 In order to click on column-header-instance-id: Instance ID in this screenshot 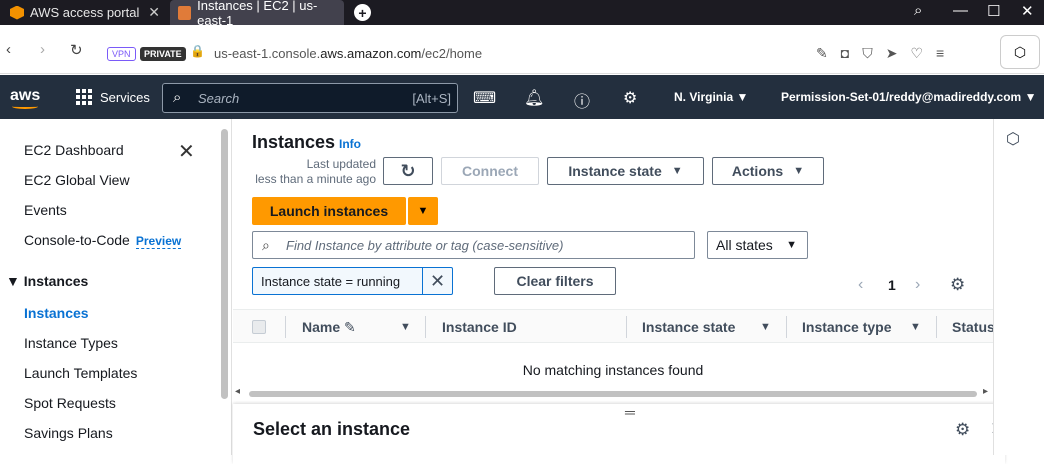, I will do `click(479, 327)`.